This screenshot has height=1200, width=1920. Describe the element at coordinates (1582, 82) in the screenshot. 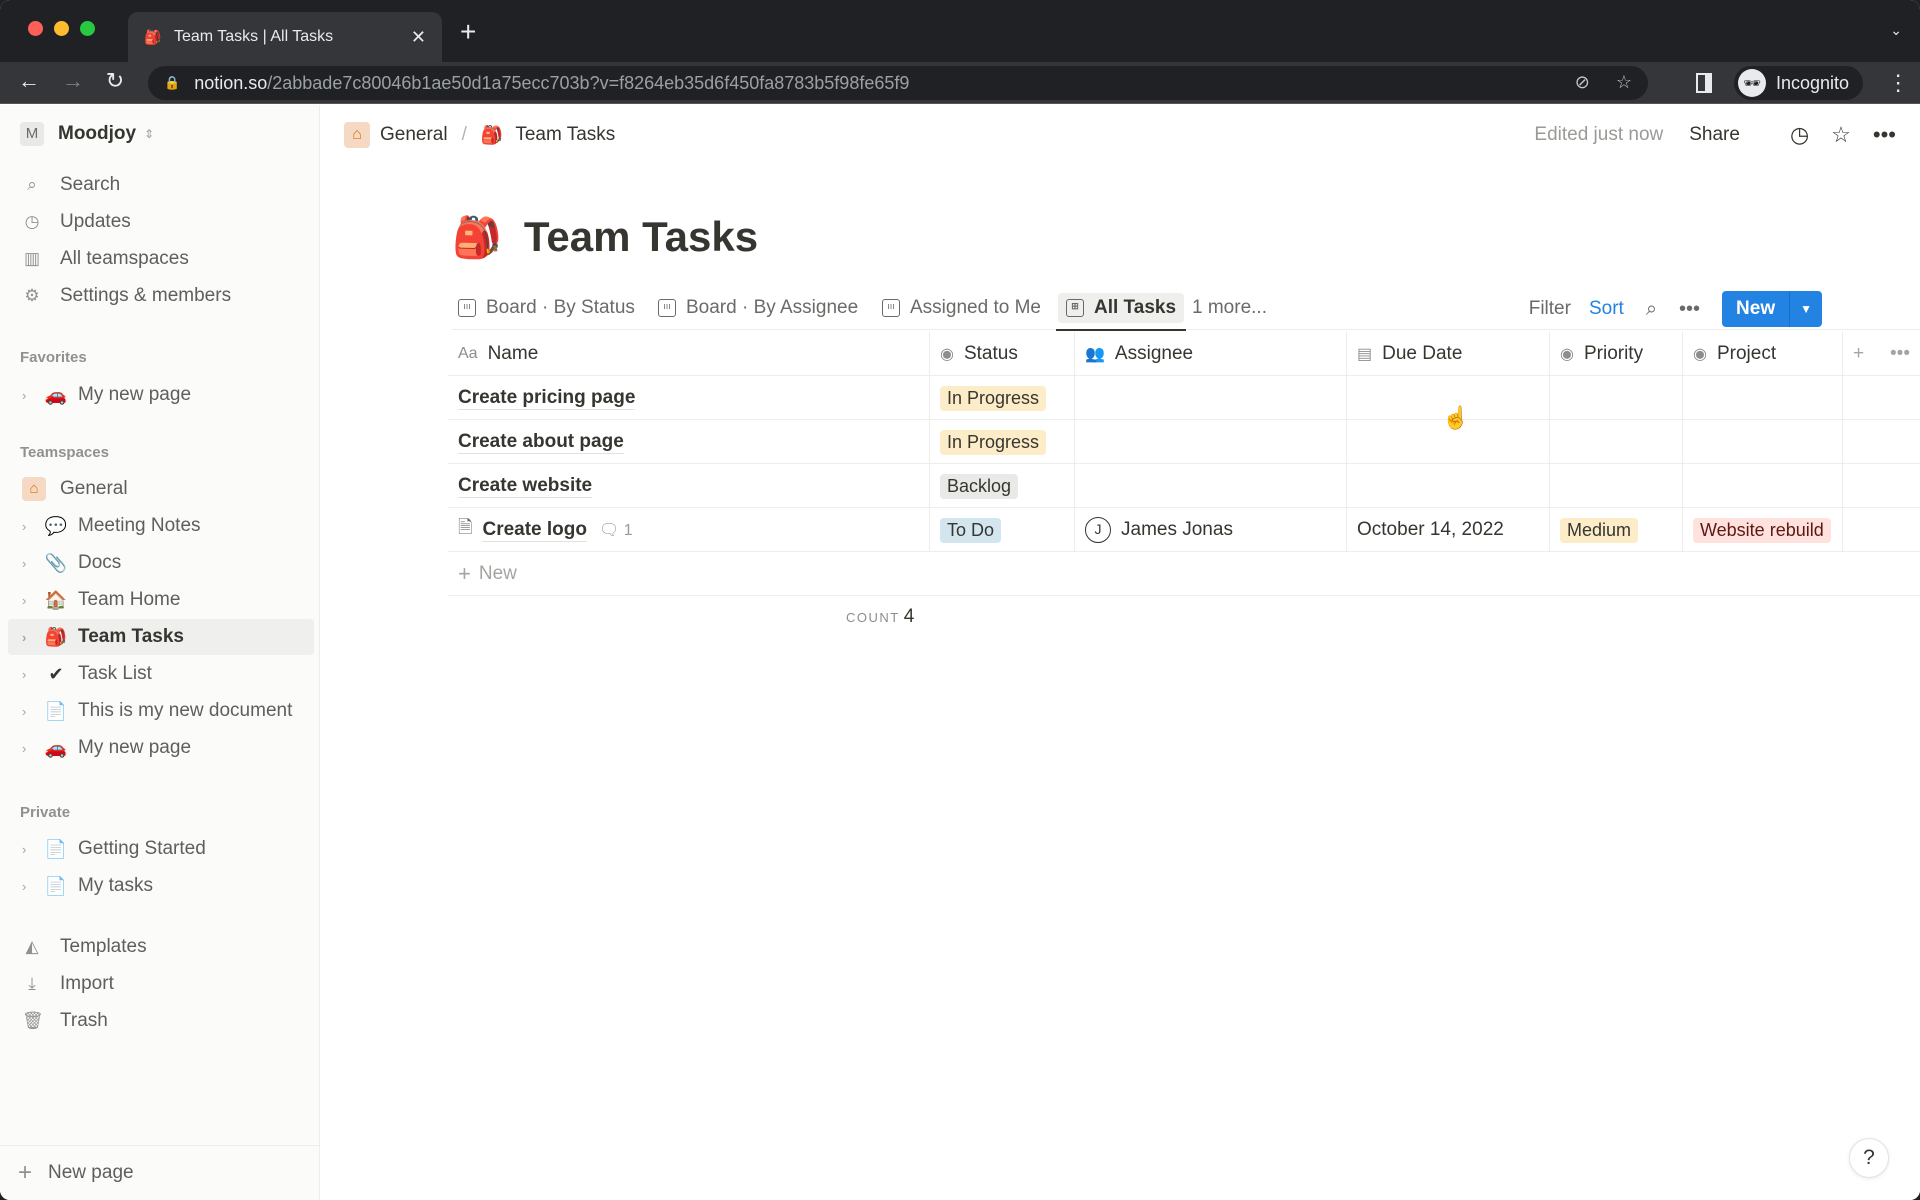

I see `eye-off-icon: ⊘` at that location.